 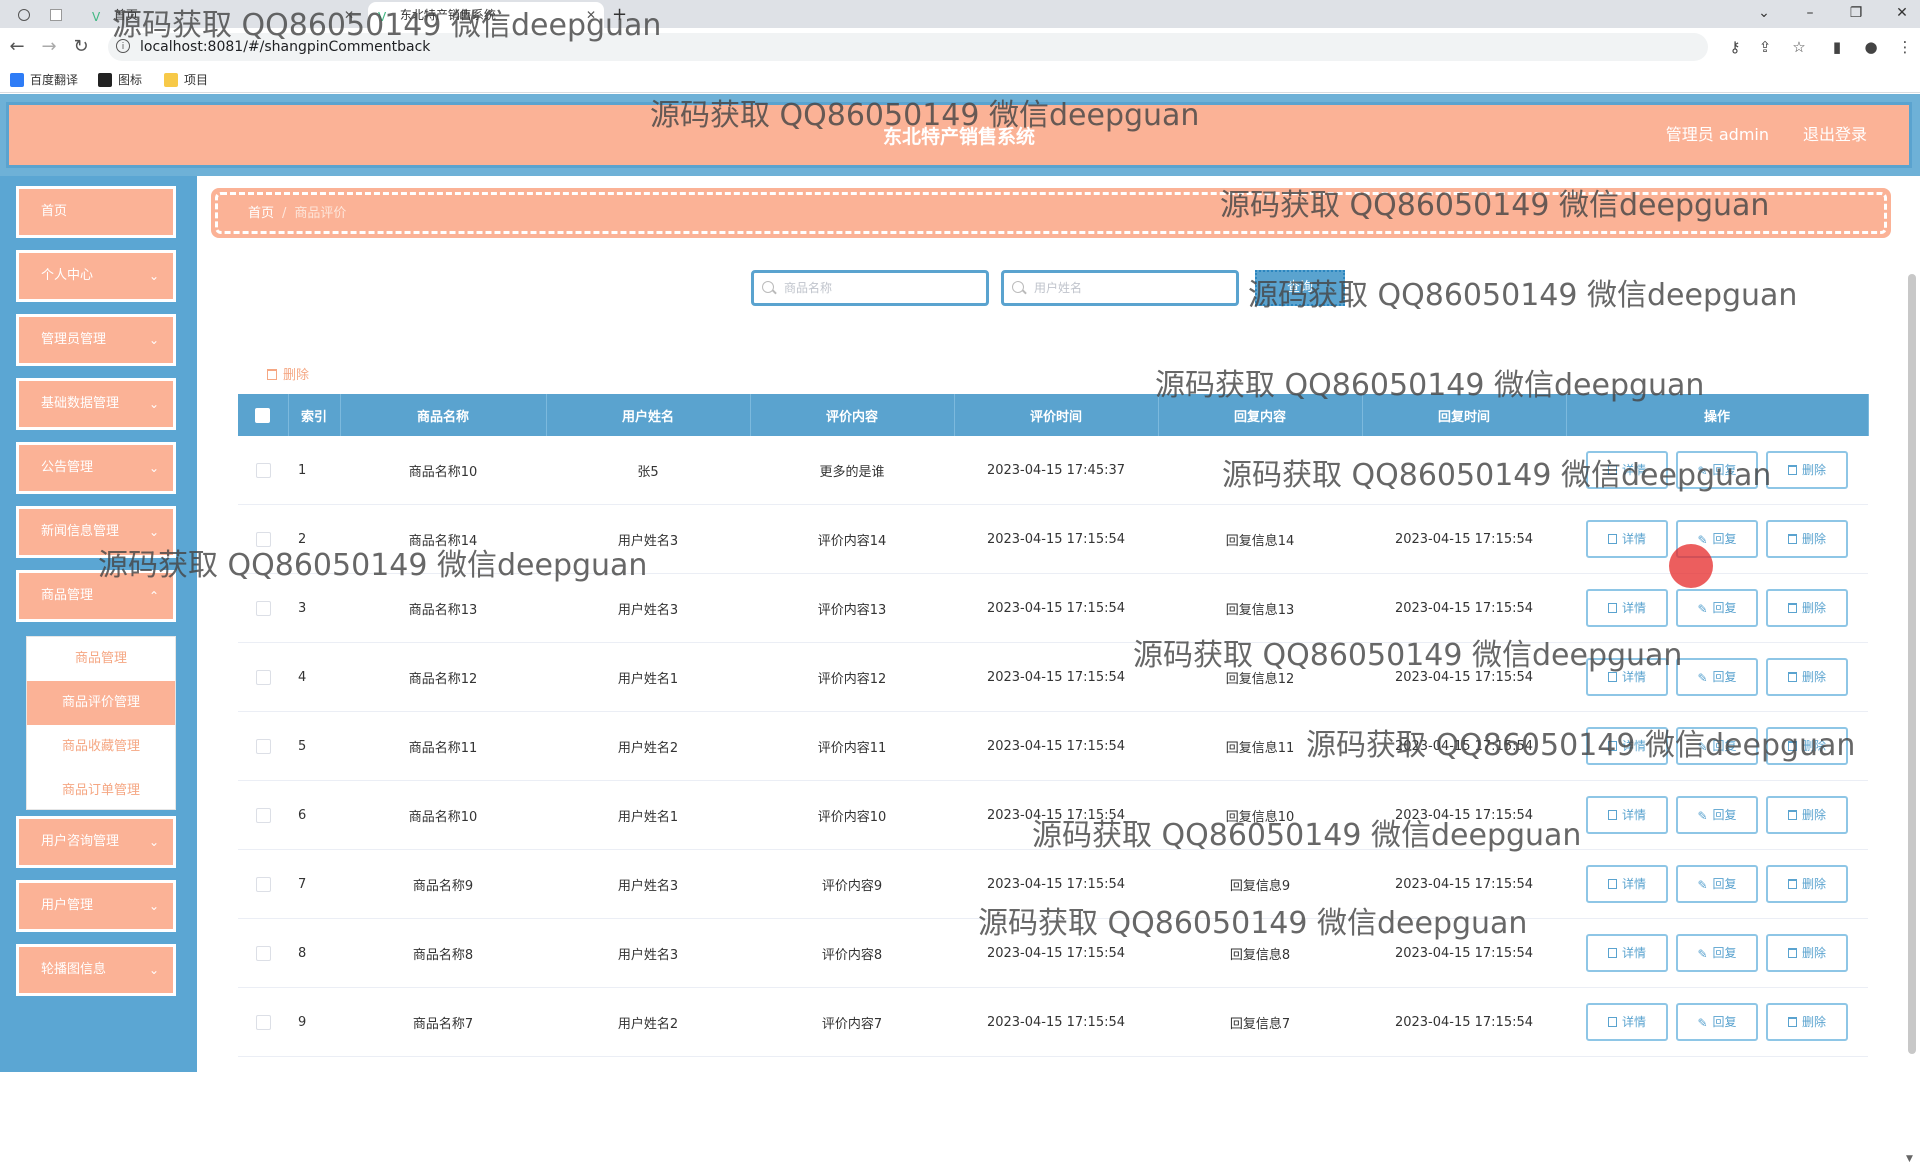 I want to click on user-name-input, so click(x=1132, y=288).